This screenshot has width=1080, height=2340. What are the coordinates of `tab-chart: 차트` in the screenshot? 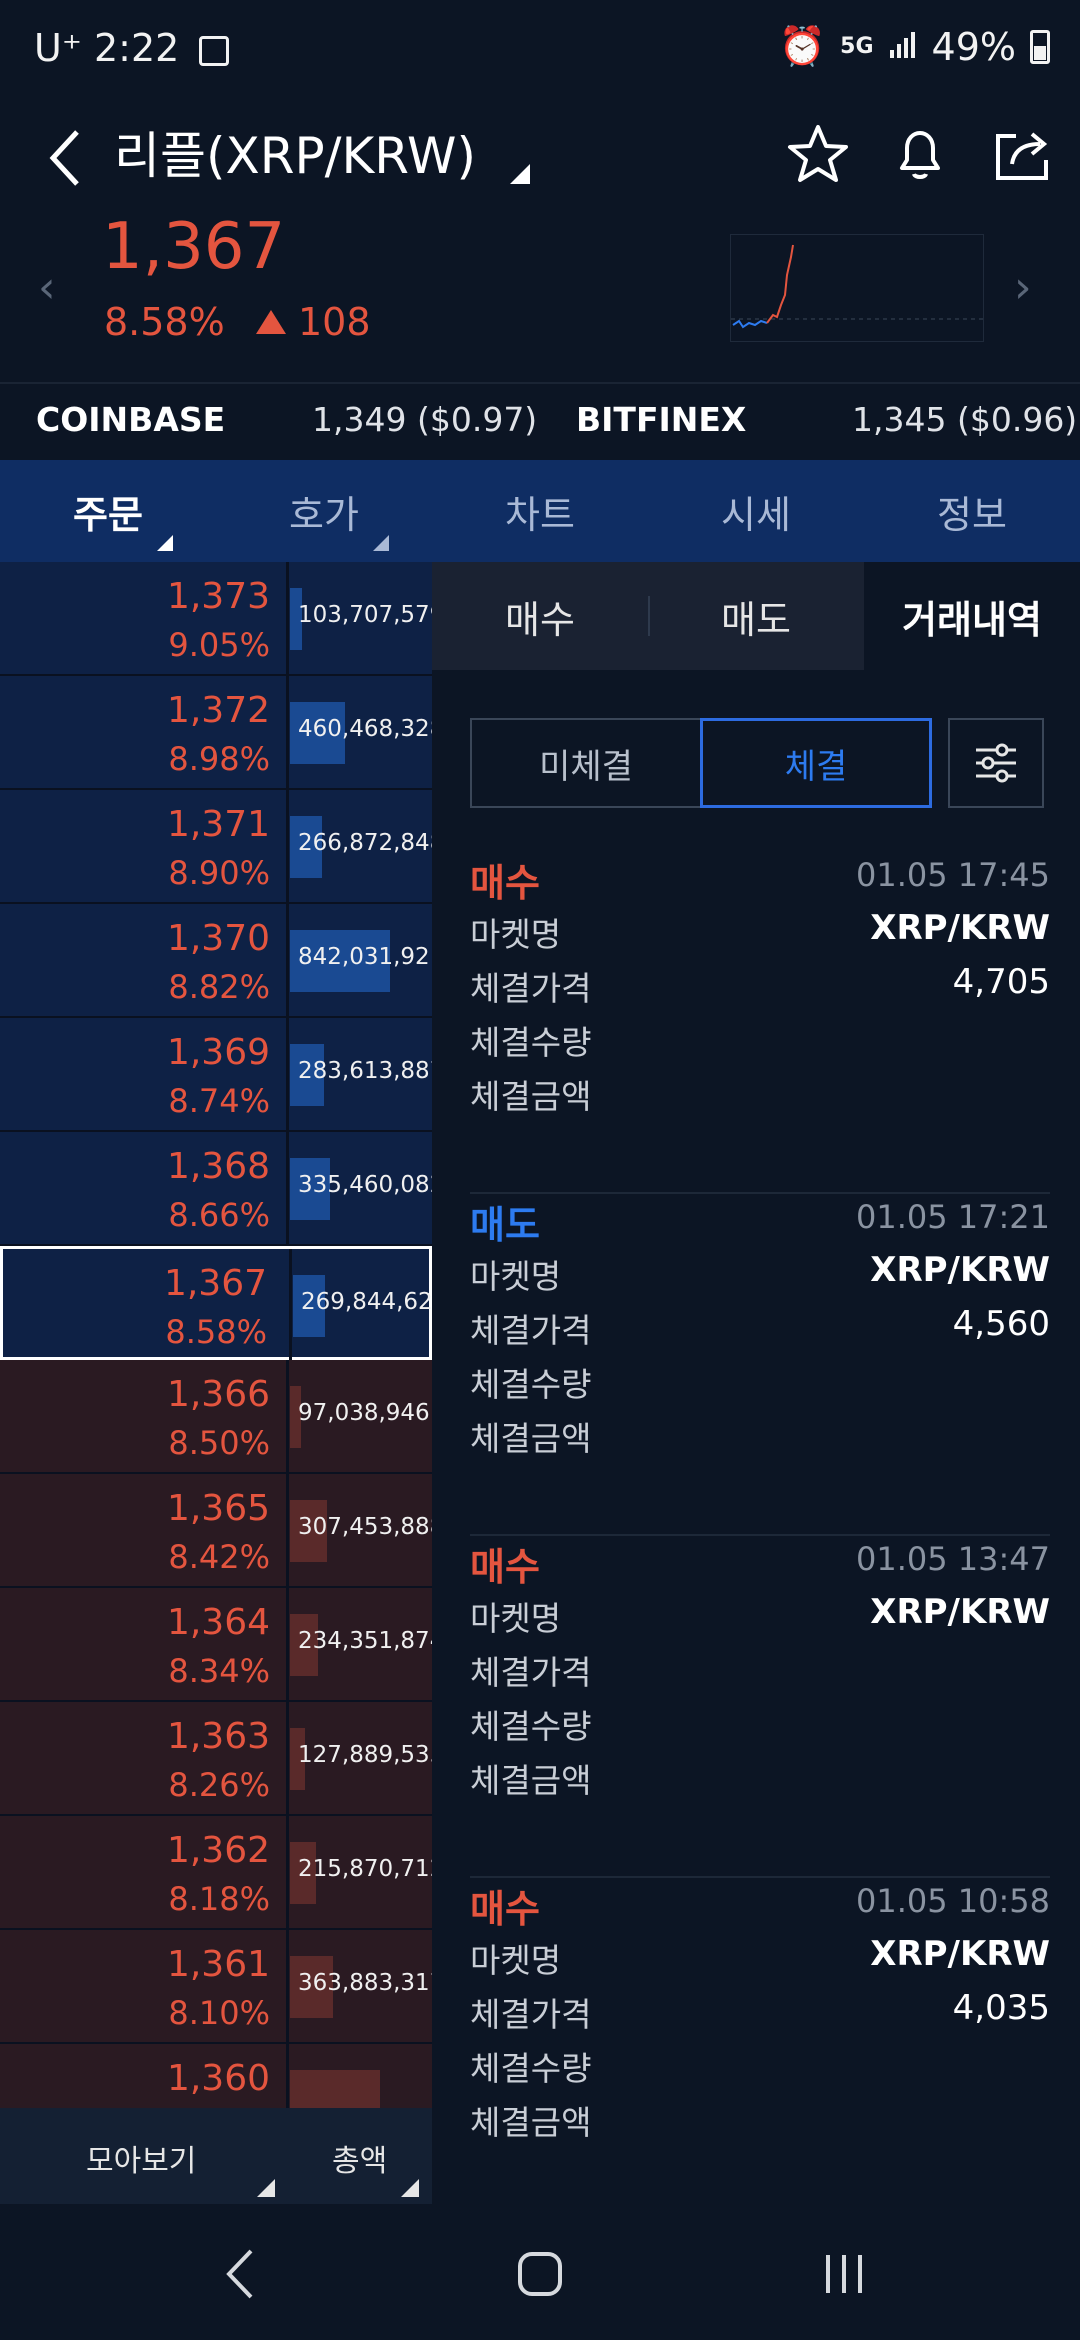 It's located at (540, 511).